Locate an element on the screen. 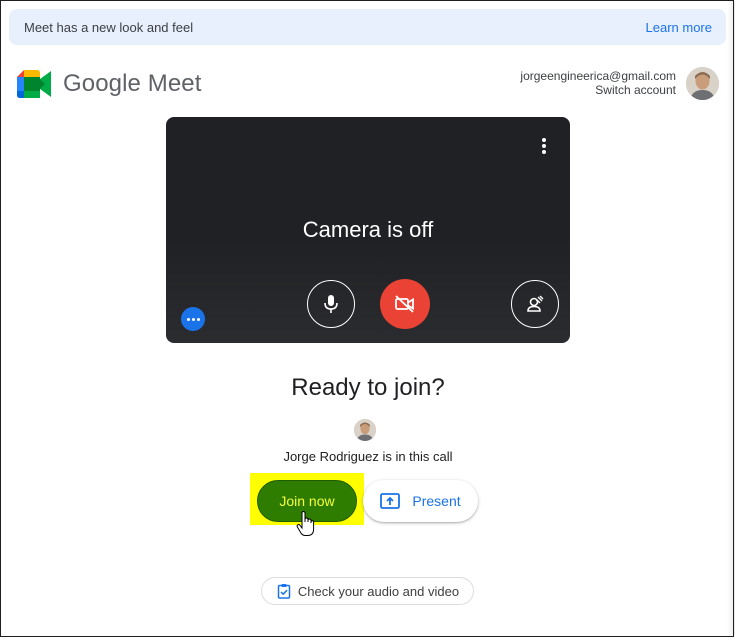 This screenshot has height=639, width=736. scroll-edge-shadow is located at coordinates (731, 318).